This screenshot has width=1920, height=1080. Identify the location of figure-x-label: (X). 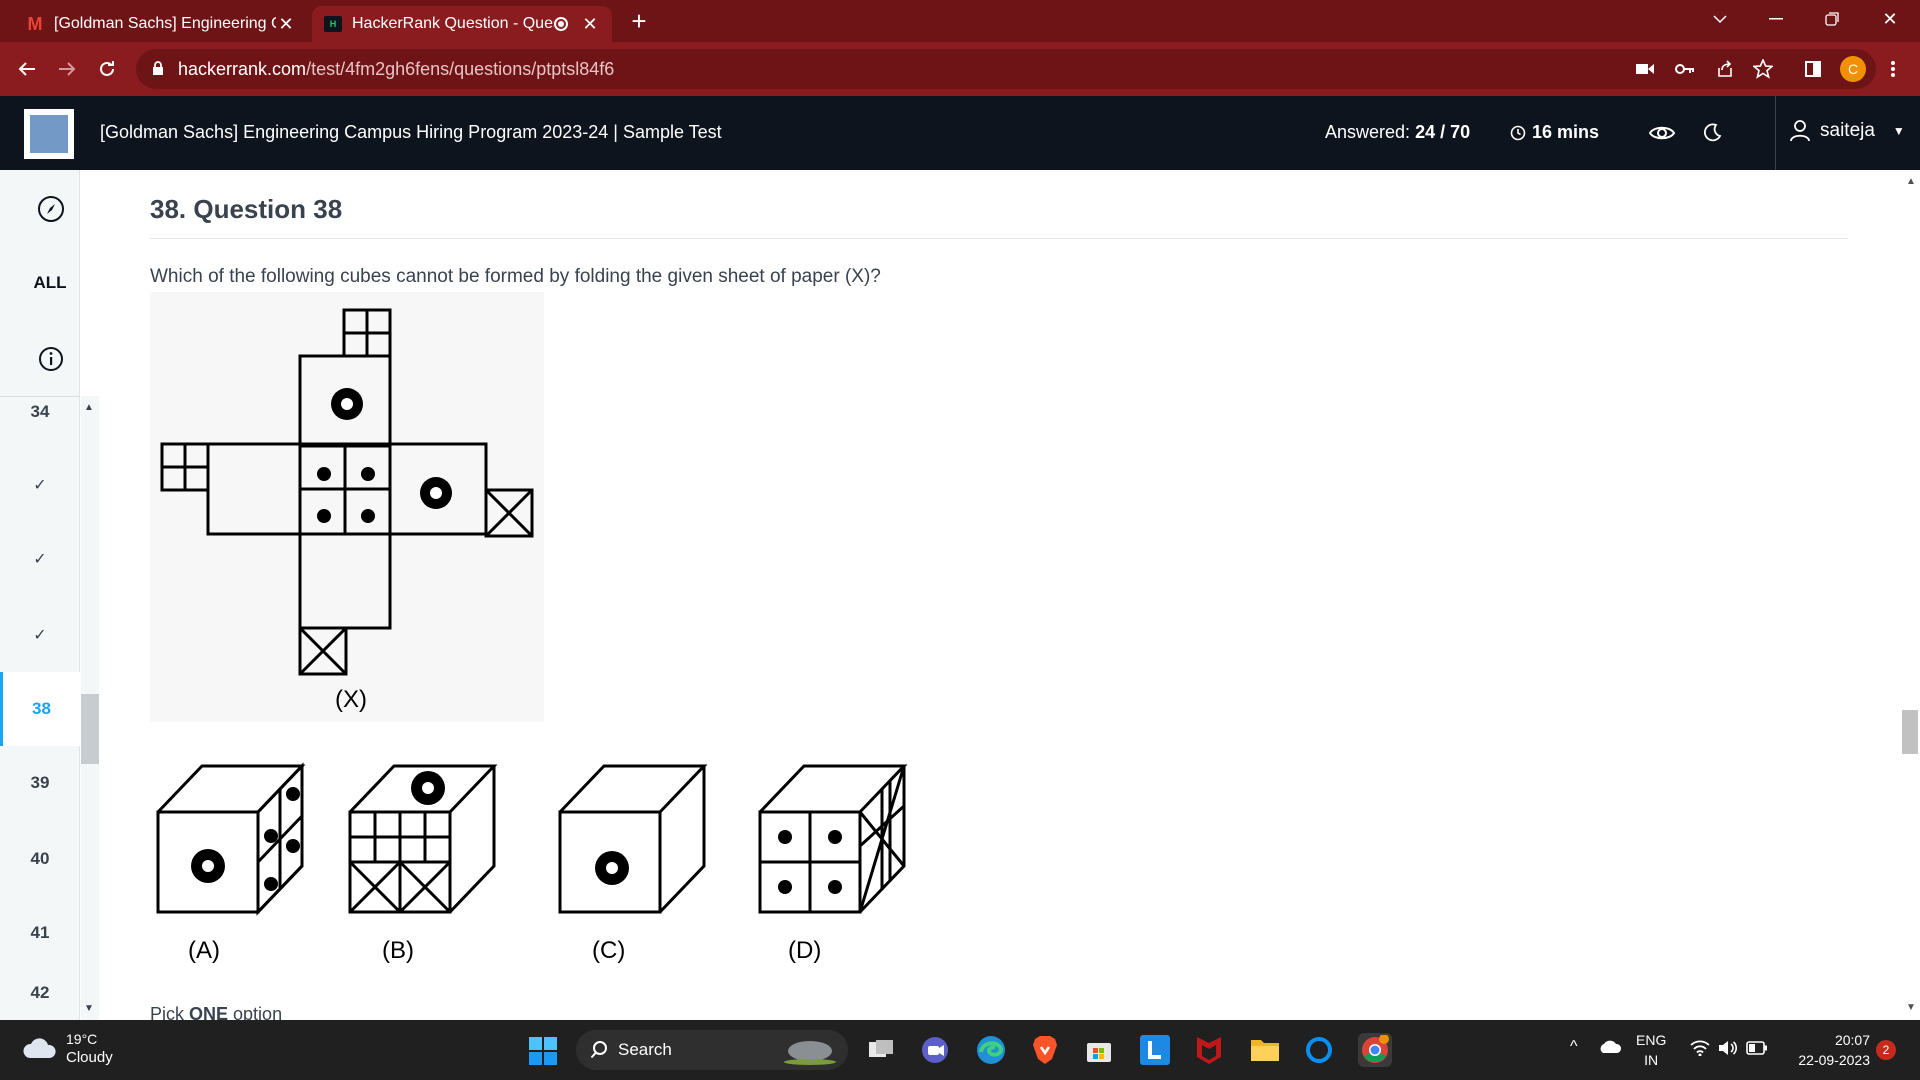
(351, 699).